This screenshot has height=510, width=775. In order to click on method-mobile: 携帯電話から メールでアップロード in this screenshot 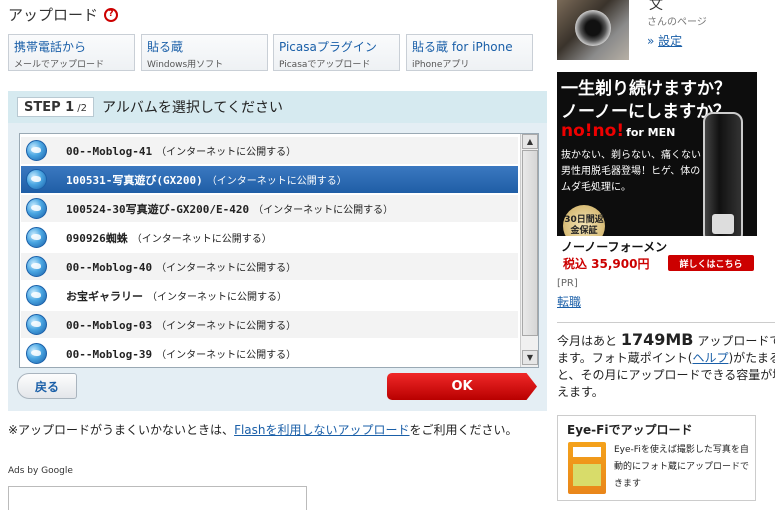, I will do `click(71, 52)`.